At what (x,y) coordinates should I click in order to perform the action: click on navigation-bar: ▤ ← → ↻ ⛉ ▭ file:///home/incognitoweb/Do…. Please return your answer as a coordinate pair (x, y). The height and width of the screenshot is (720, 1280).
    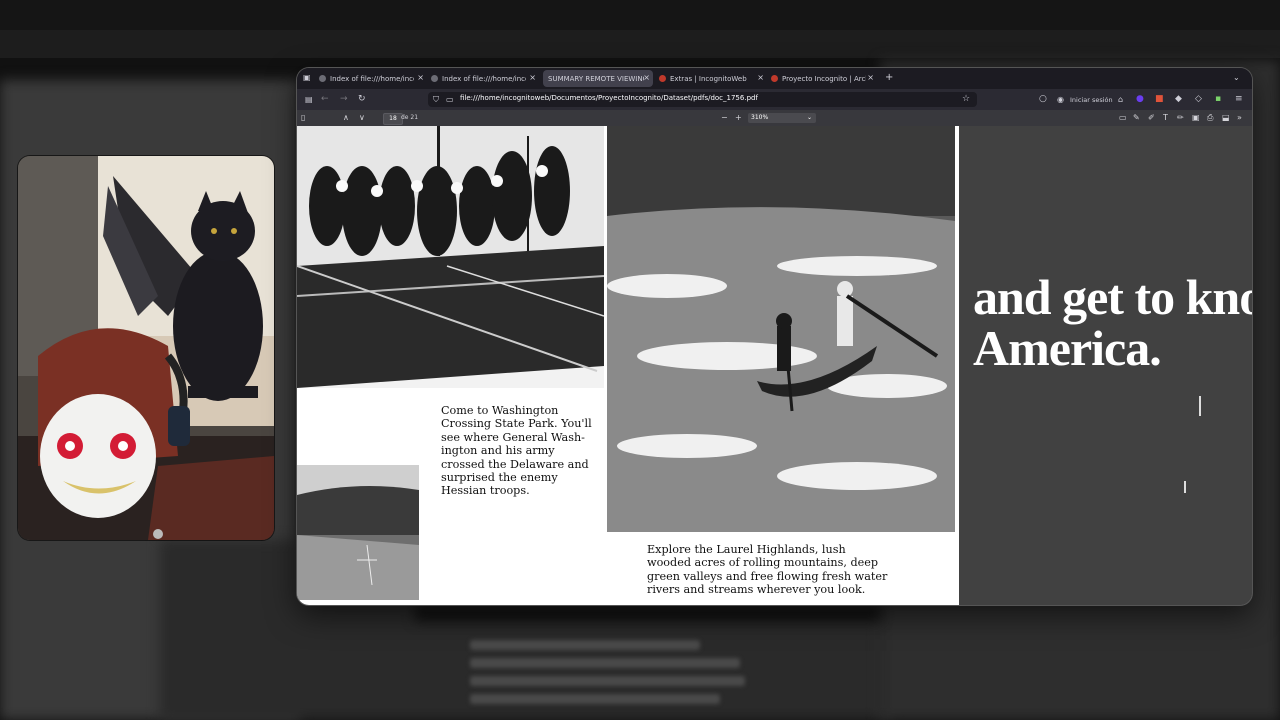
    Looking at the image, I should click on (774, 99).